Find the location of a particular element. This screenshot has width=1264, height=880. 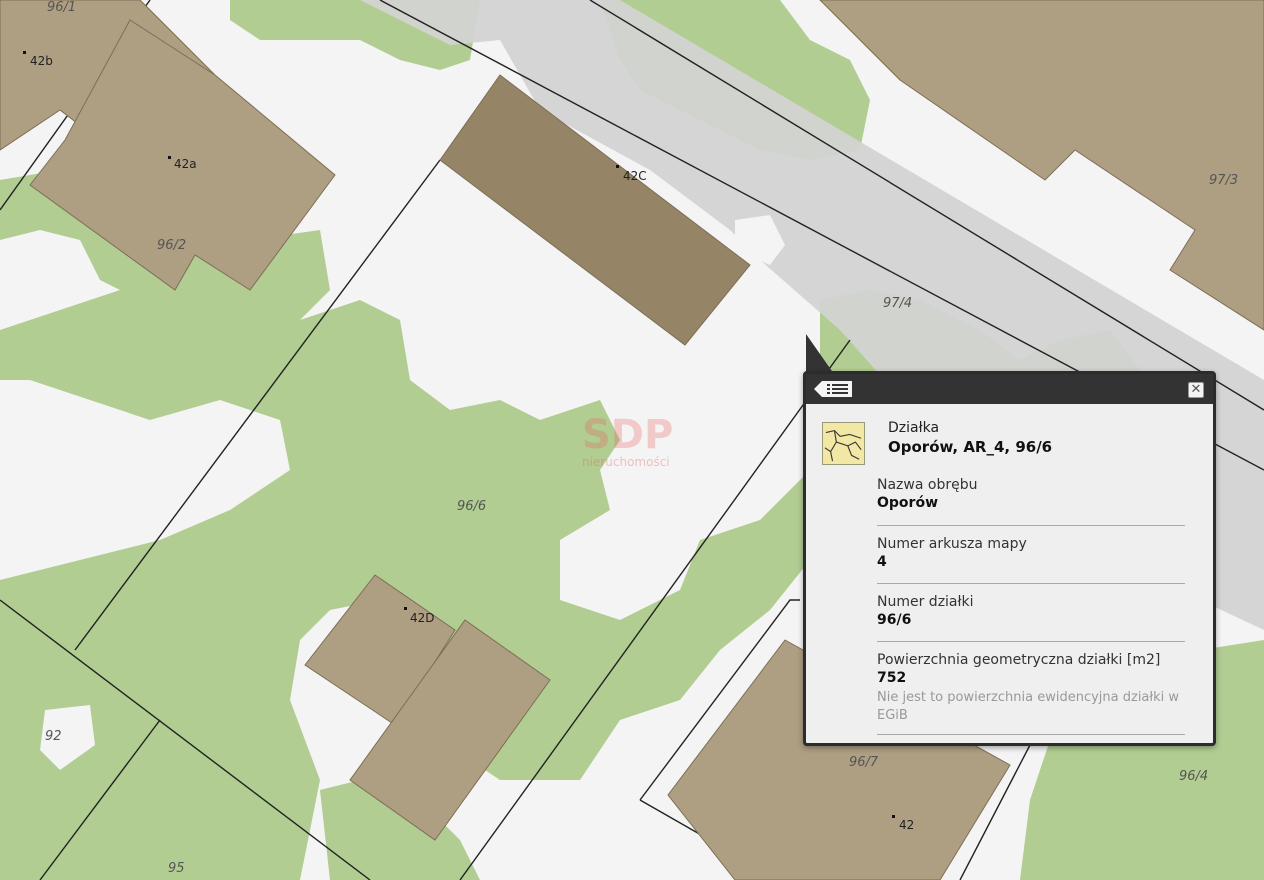

parcel-label: 96/7 is located at coordinates (864, 762).